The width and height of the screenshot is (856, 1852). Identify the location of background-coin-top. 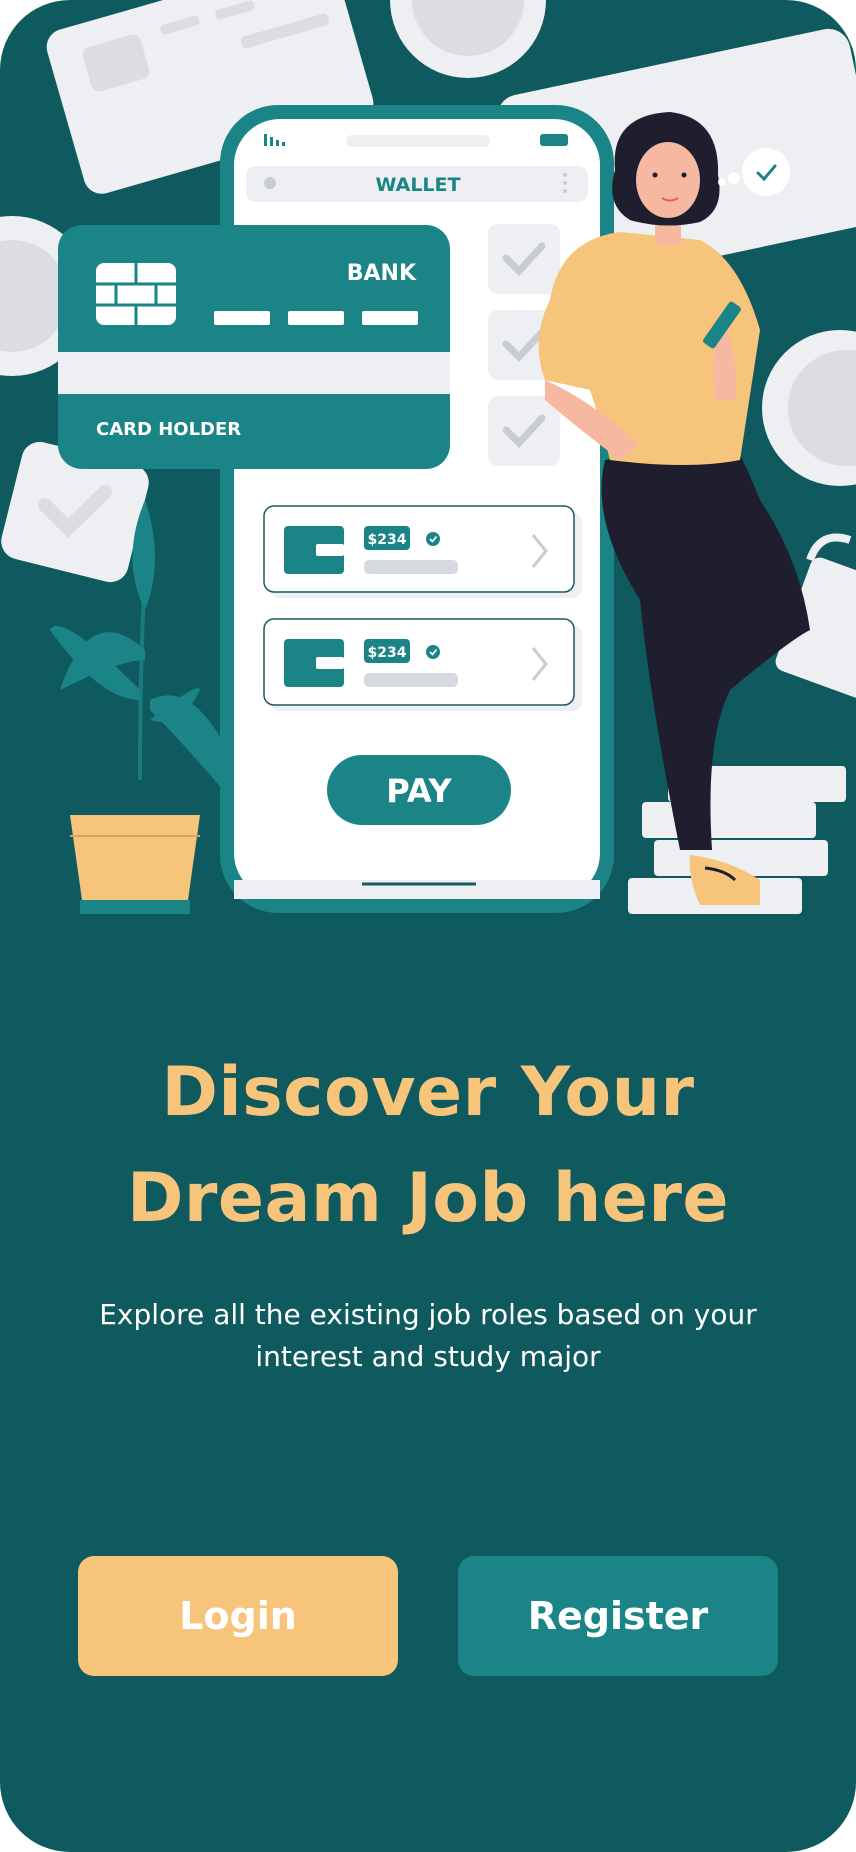
(468, 39).